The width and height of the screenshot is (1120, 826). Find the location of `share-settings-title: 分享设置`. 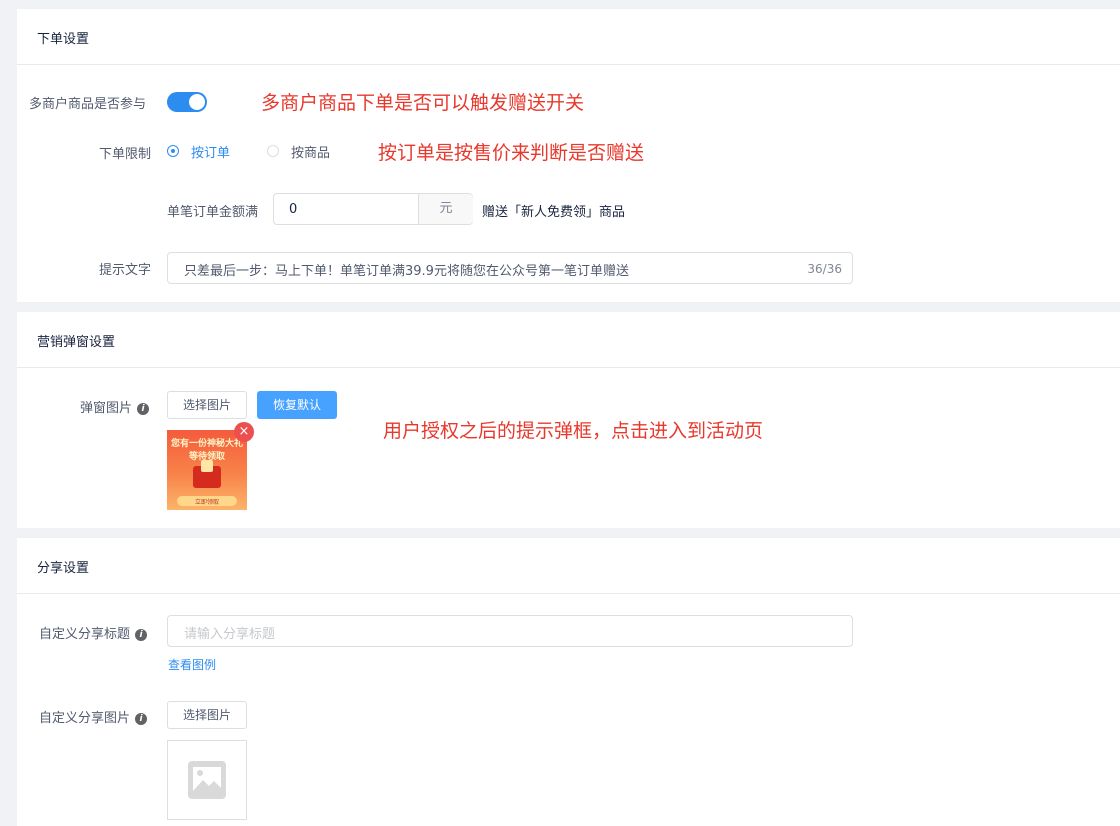

share-settings-title: 分享设置 is located at coordinates (63, 568).